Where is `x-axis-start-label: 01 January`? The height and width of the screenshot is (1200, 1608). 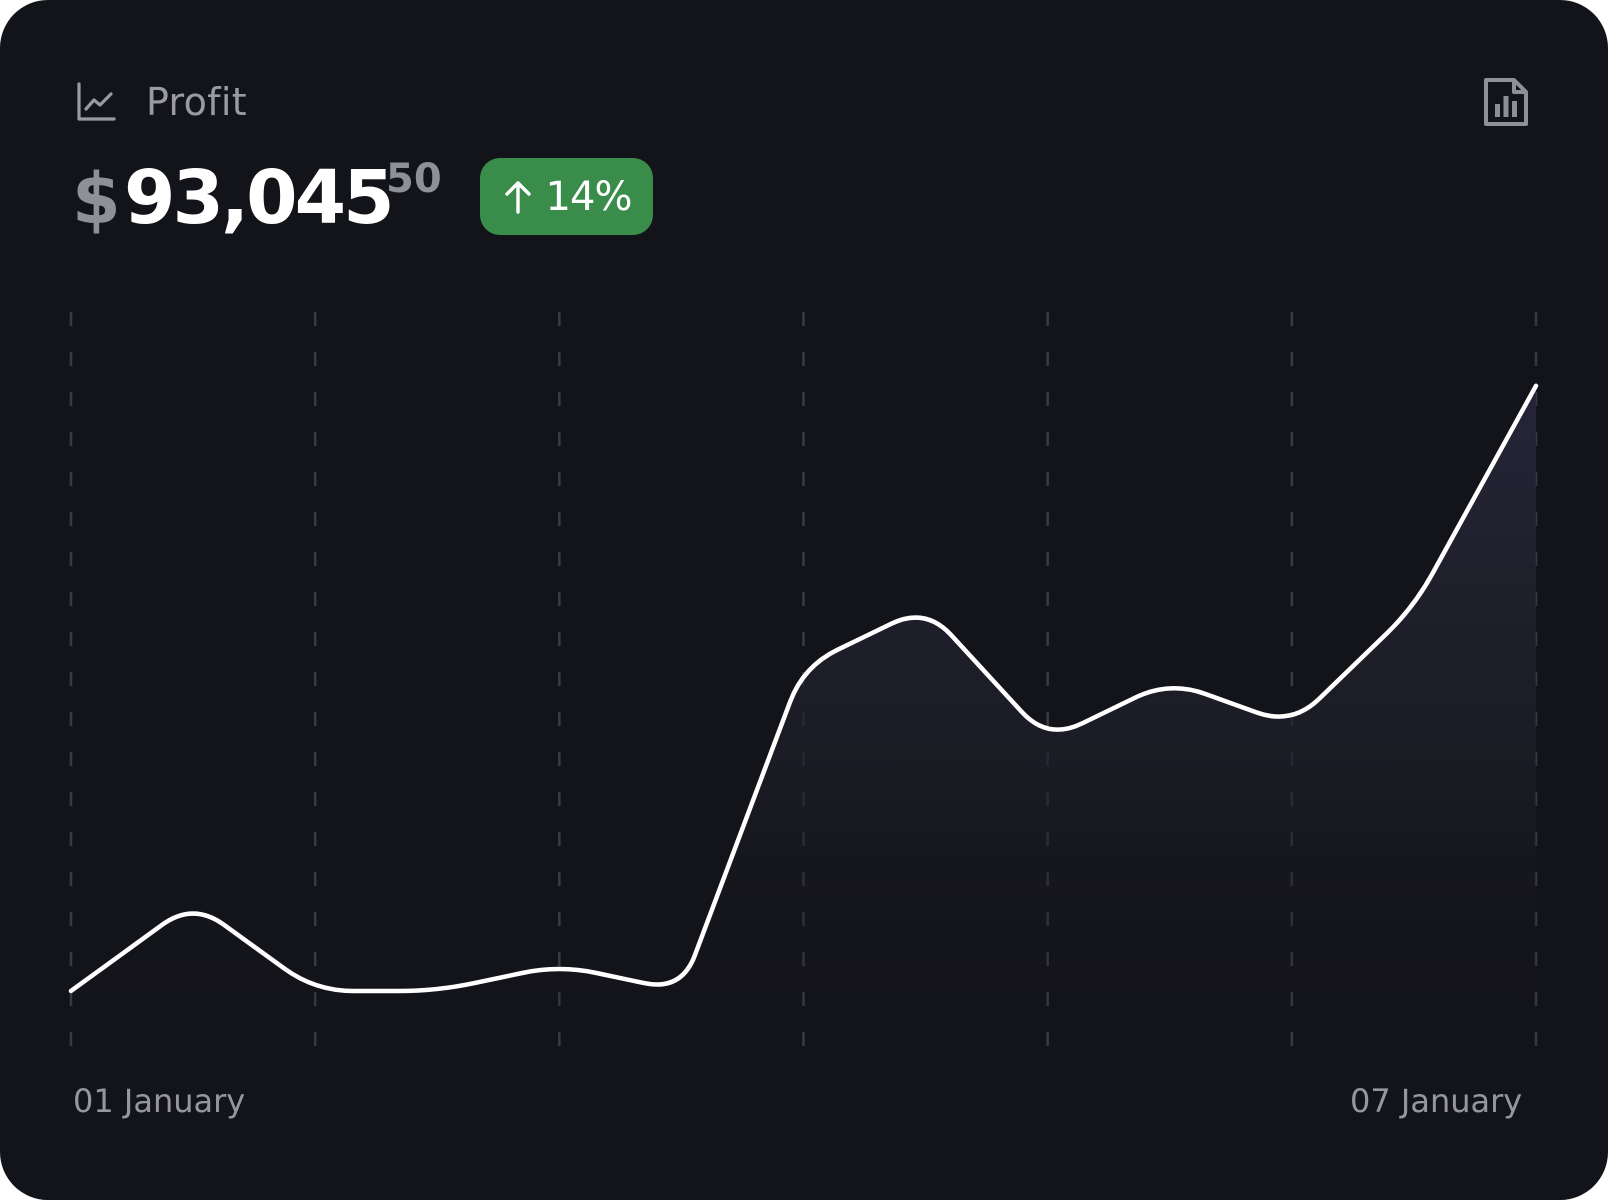
x-axis-start-label: 01 January is located at coordinates (159, 1101).